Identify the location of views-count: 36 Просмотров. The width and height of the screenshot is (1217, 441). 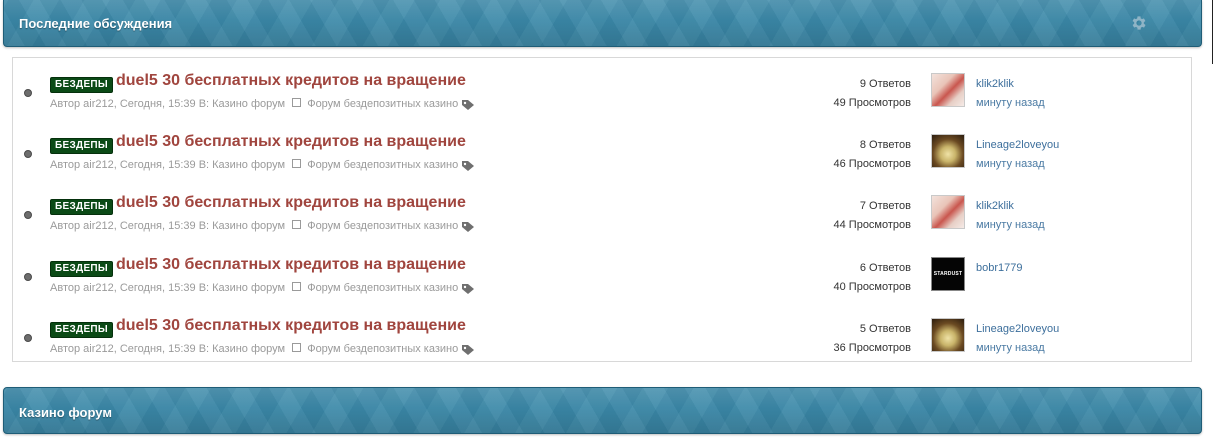
(872, 348).